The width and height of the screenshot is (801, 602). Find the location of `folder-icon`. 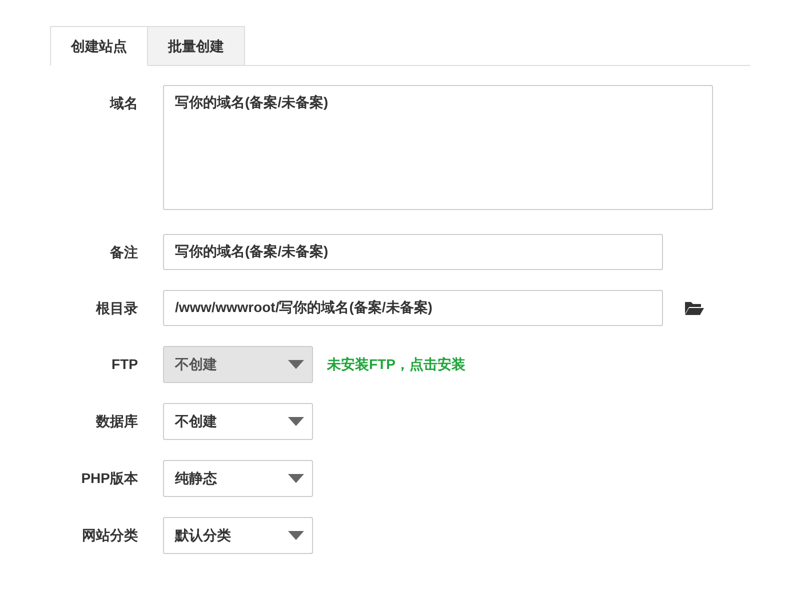

folder-icon is located at coordinates (694, 308).